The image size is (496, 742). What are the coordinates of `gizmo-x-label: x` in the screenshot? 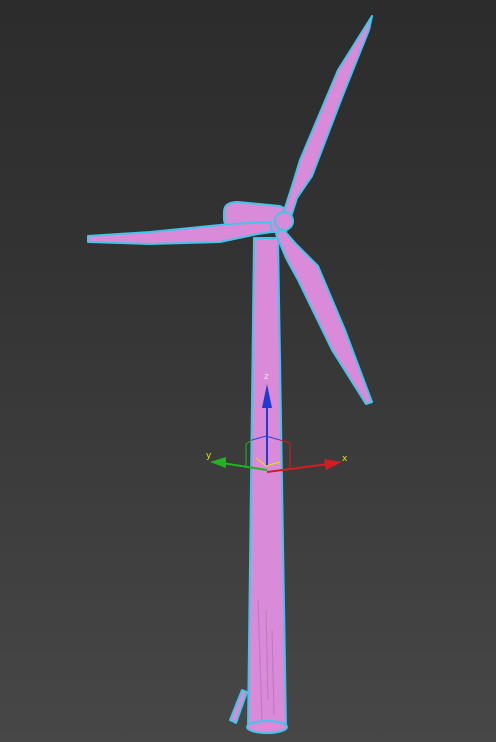 It's located at (345, 459).